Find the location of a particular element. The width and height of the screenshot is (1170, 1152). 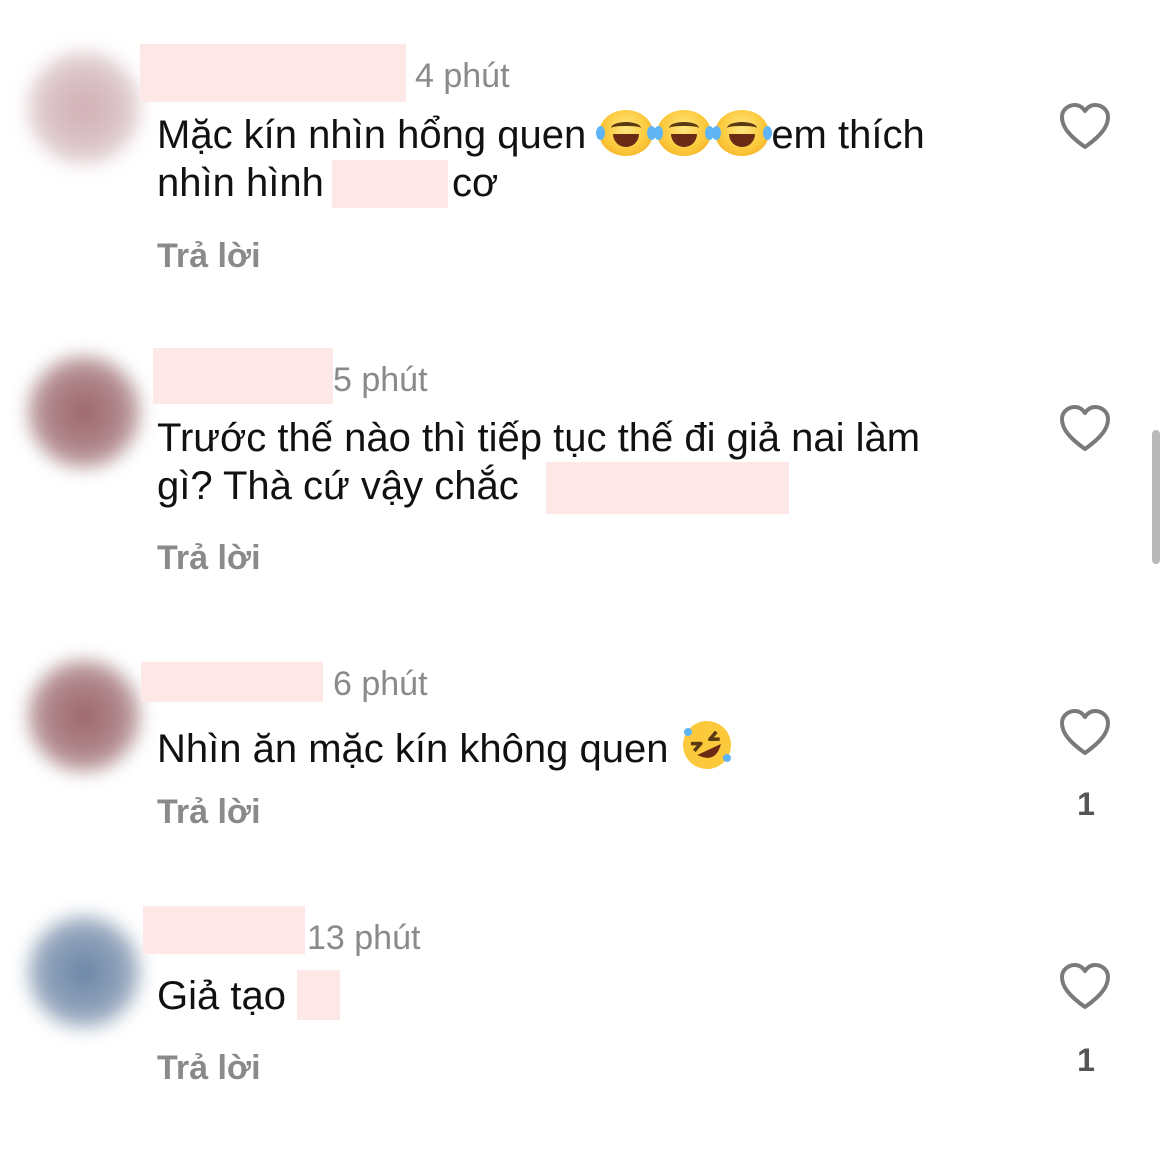

comment-time: 4 phút is located at coordinates (462, 76).